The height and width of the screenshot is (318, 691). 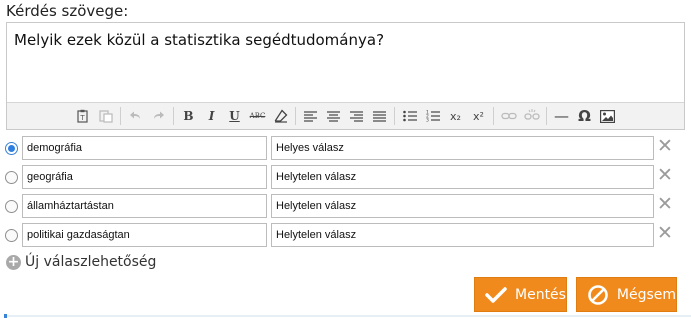 What do you see at coordinates (356, 116) in the screenshot?
I see `align-right-icon` at bounding box center [356, 116].